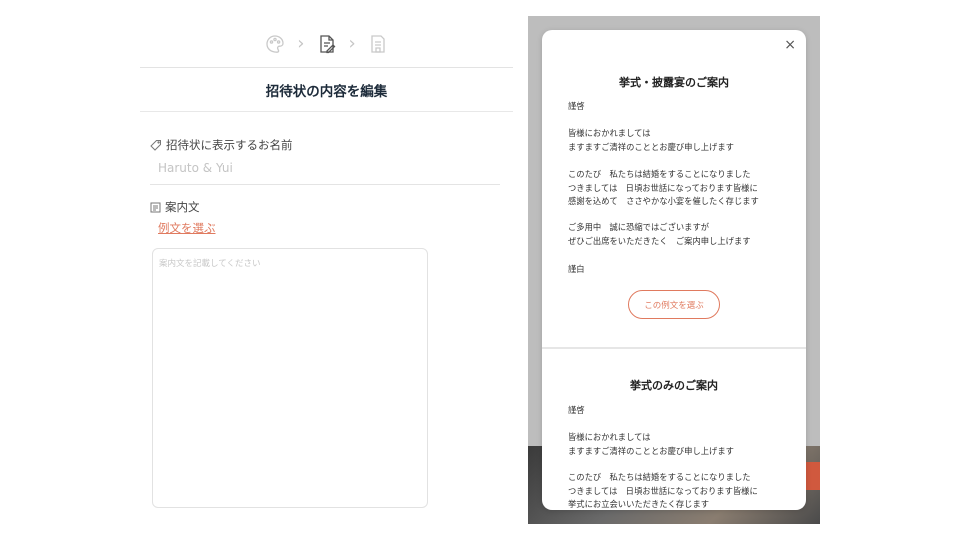 Image resolution: width=960 pixels, height=540 pixels. What do you see at coordinates (659, 240) in the screenshot?
I see `text-line: ぜひご出席をいただきたく ご案内申し上げます` at bounding box center [659, 240].